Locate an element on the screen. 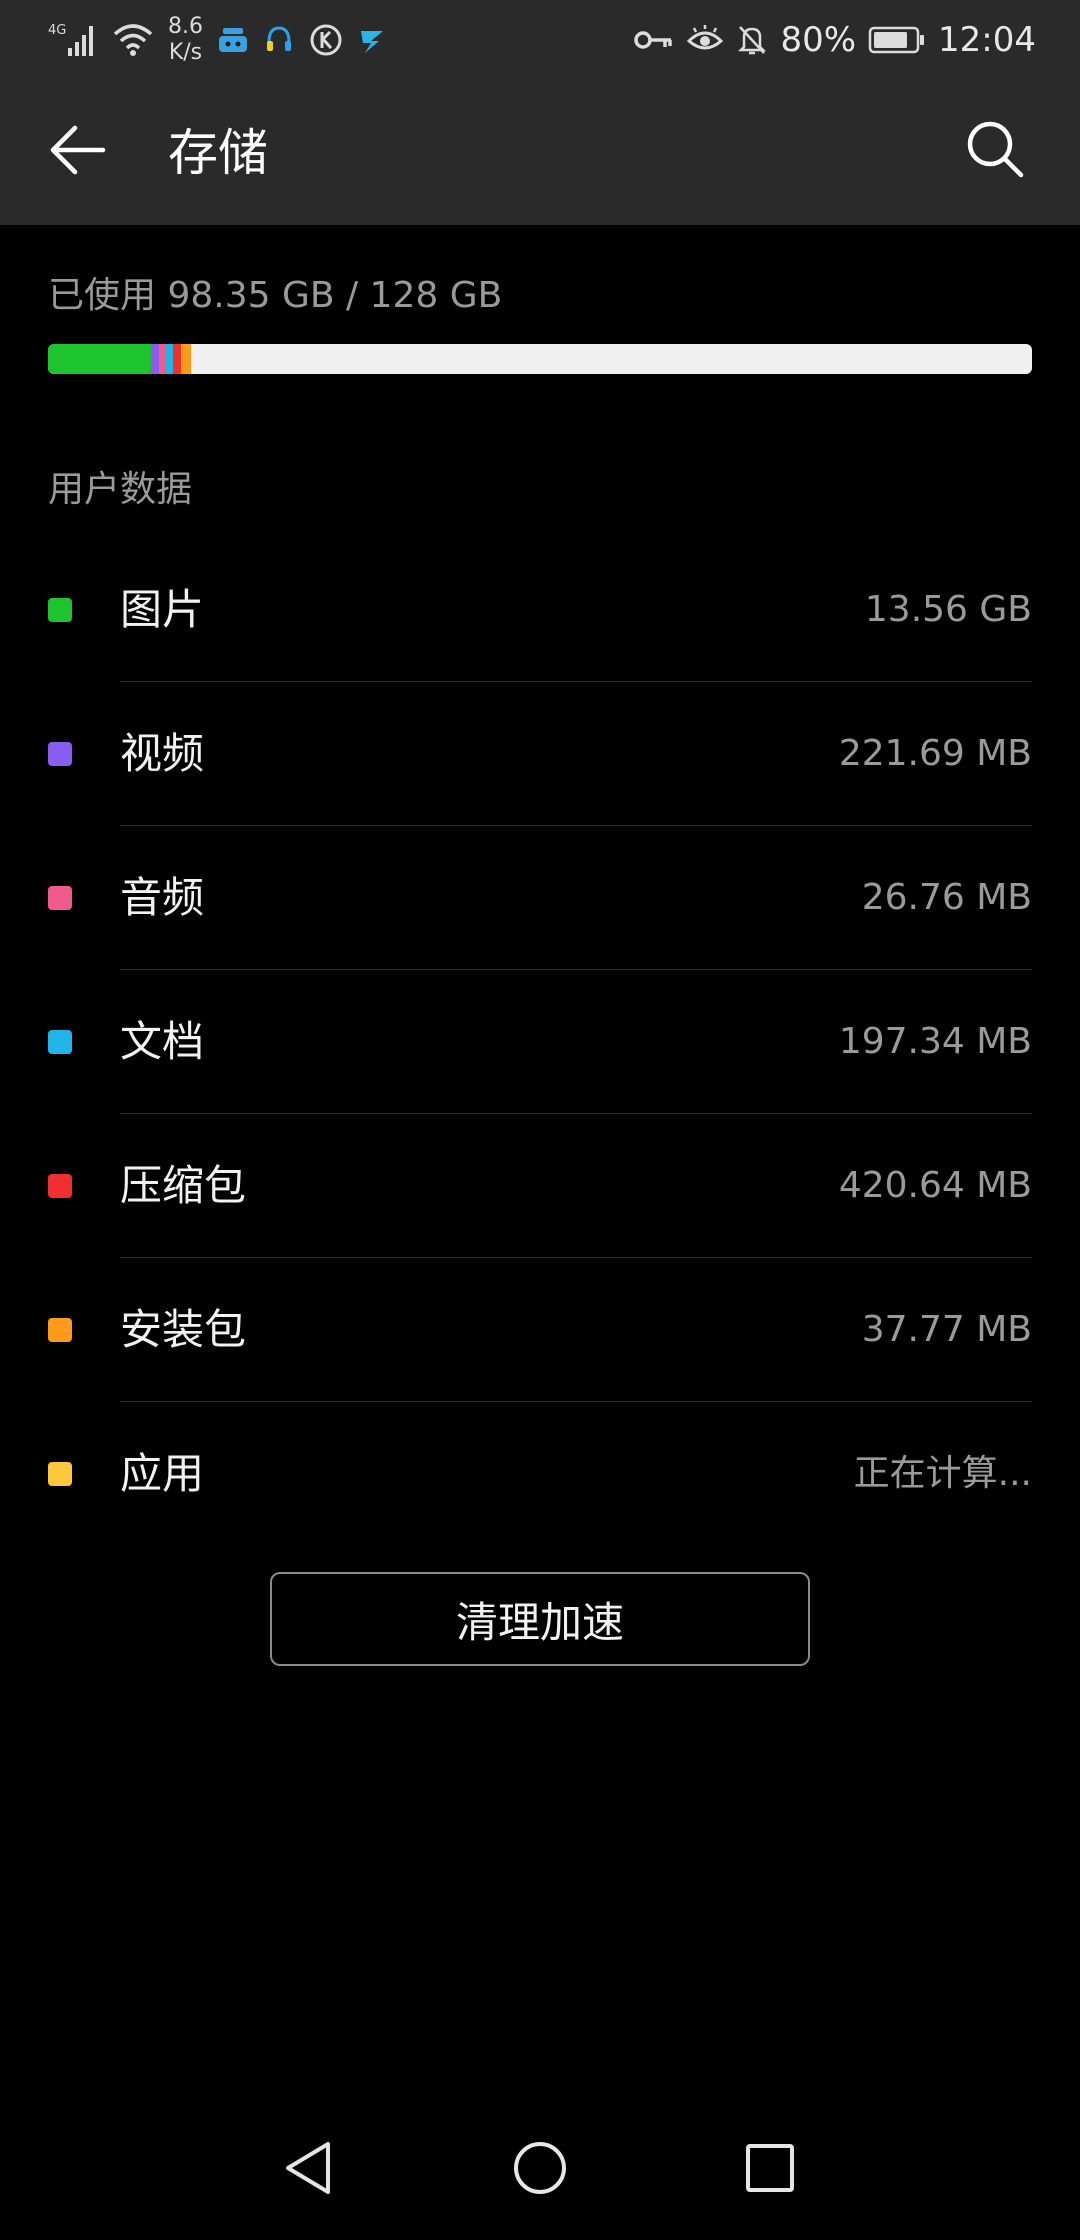  category-row-images: 图片 13.56 GB is located at coordinates (540, 610).